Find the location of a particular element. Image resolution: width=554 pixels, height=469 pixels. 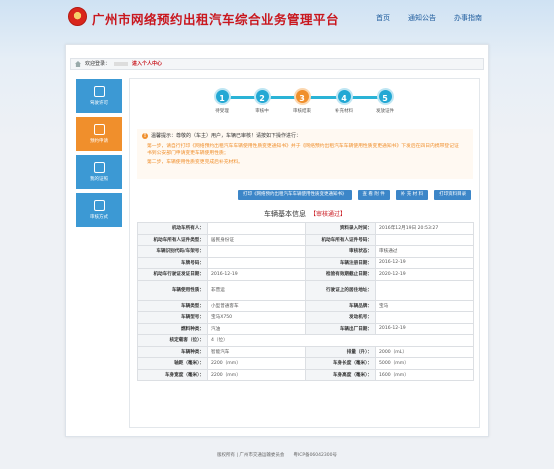

site-title: 广州市网络预约出租汽车综合业务管理平台 is located at coordinates (216, 19).